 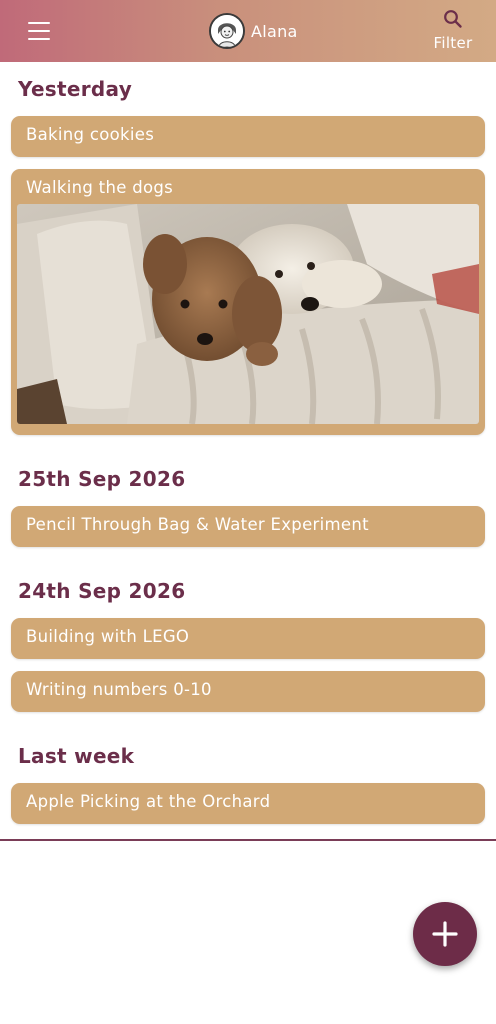 I want to click on entry-card: Apple Picking at the Orchard, so click(x=248, y=803).